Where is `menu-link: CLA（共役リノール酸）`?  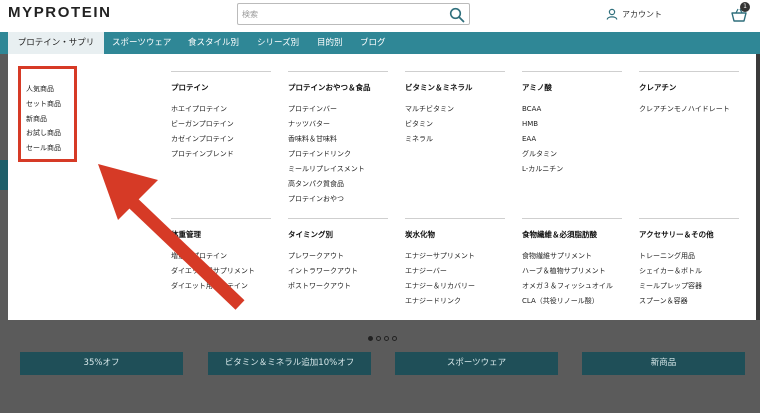
menu-link: CLA（共役リノール酸） is located at coordinates (572, 301).